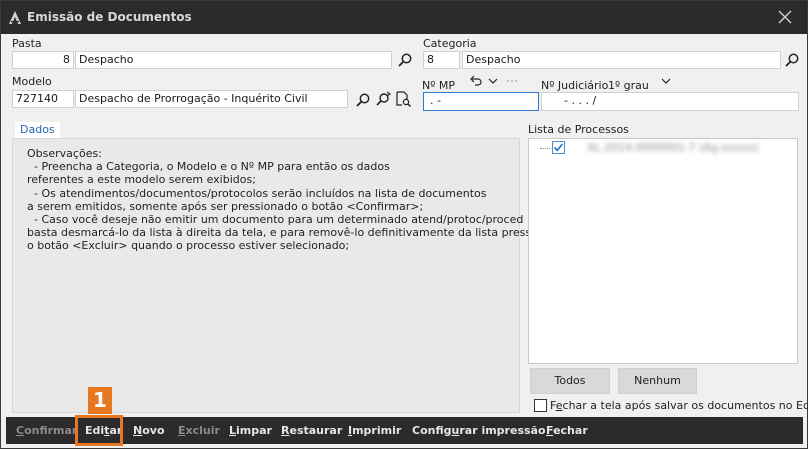  What do you see at coordinates (43, 60) in the screenshot?
I see `pasta-code-field: 8` at bounding box center [43, 60].